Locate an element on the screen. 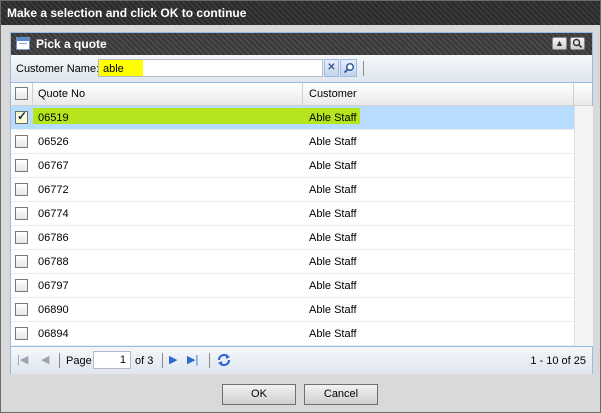  panel-header: Pick a quote ▲ is located at coordinates (301, 44).